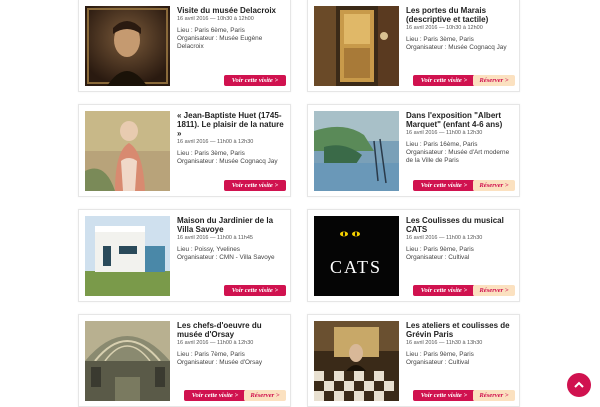 This screenshot has height=407, width=600. What do you see at coordinates (220, 42) in the screenshot?
I see `event-organizer: Organisateur : Musée Eugène Delacroix` at bounding box center [220, 42].